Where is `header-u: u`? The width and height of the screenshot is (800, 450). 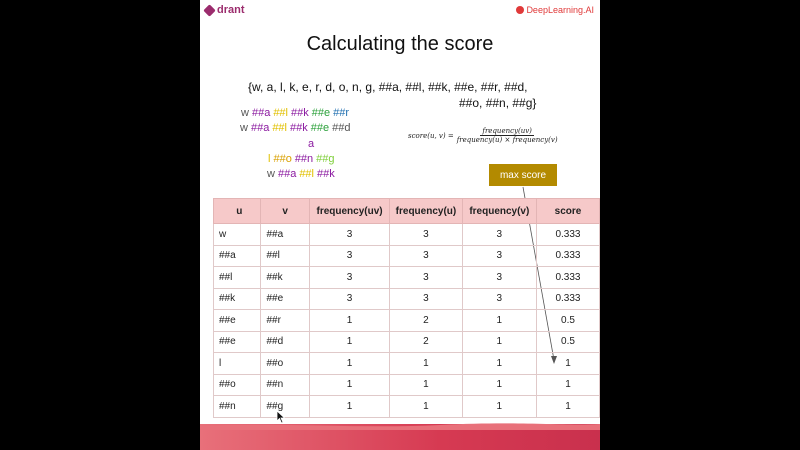 header-u: u is located at coordinates (237, 211).